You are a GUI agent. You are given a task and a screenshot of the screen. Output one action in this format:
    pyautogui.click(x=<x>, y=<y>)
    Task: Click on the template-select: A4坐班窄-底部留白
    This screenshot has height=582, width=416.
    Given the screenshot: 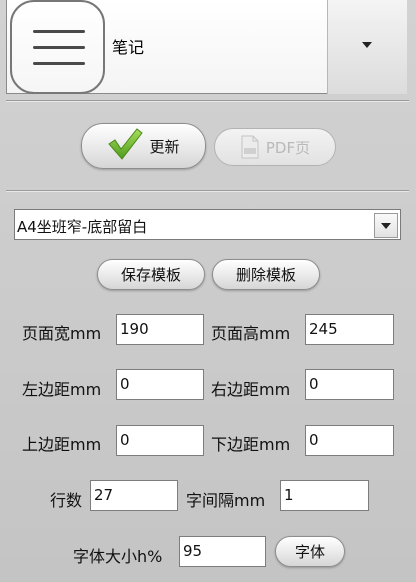 What is the action you would take?
    pyautogui.click(x=207, y=224)
    